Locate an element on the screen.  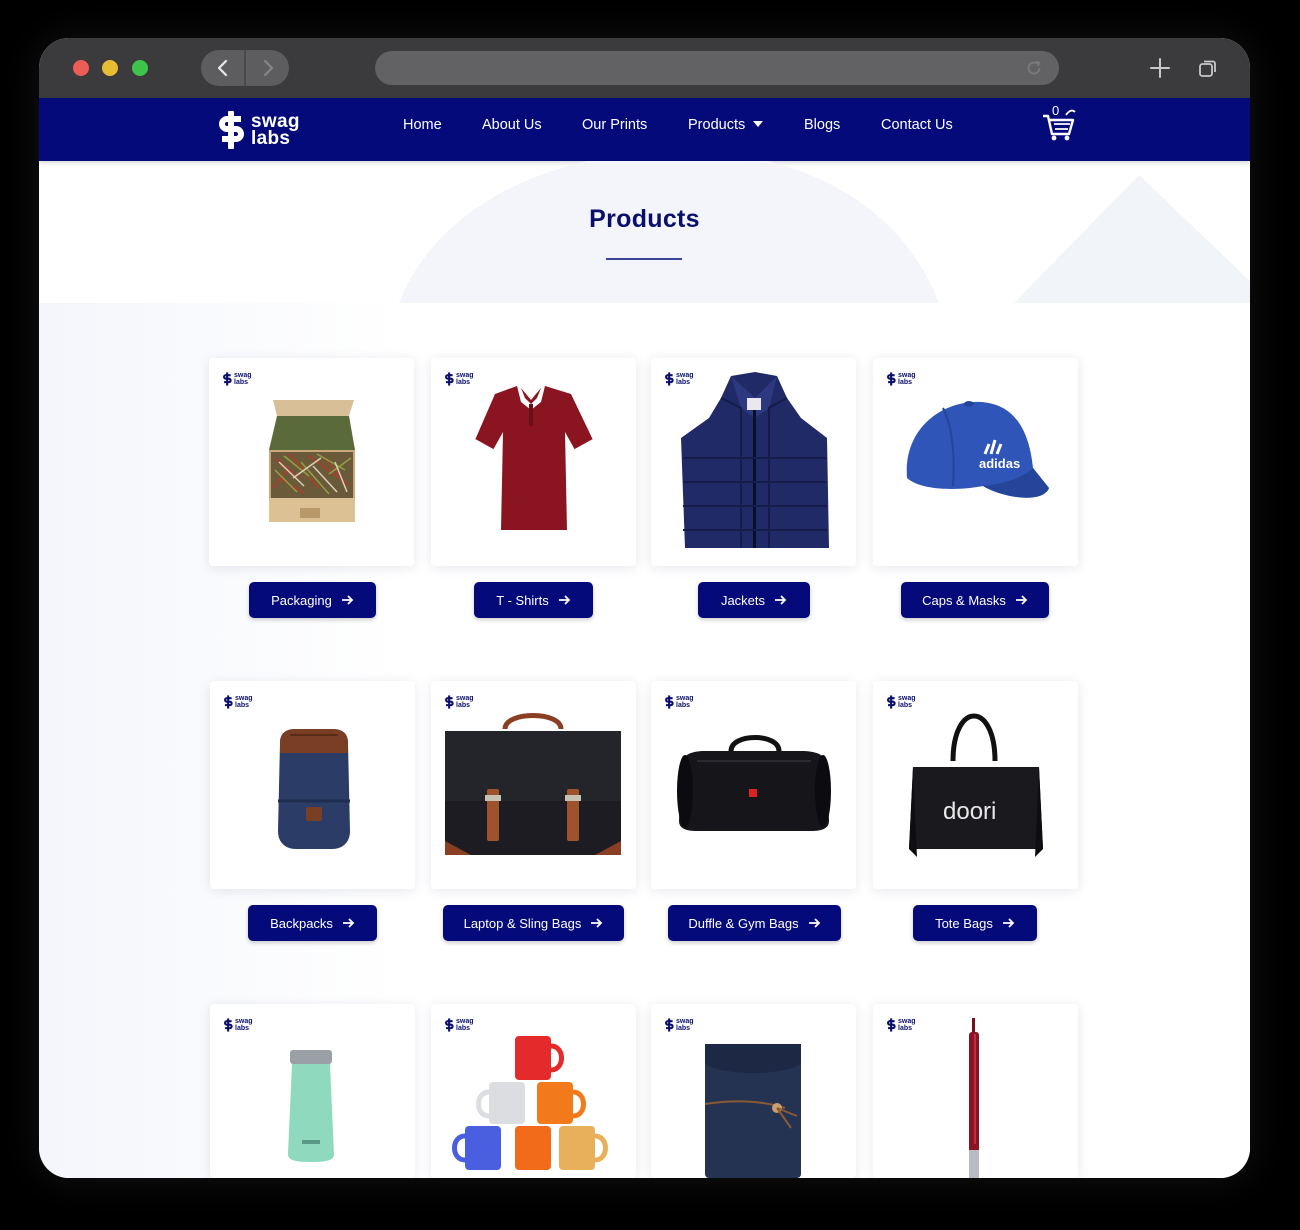
product-card-folder: swag labs is located at coordinates (753, 1091).